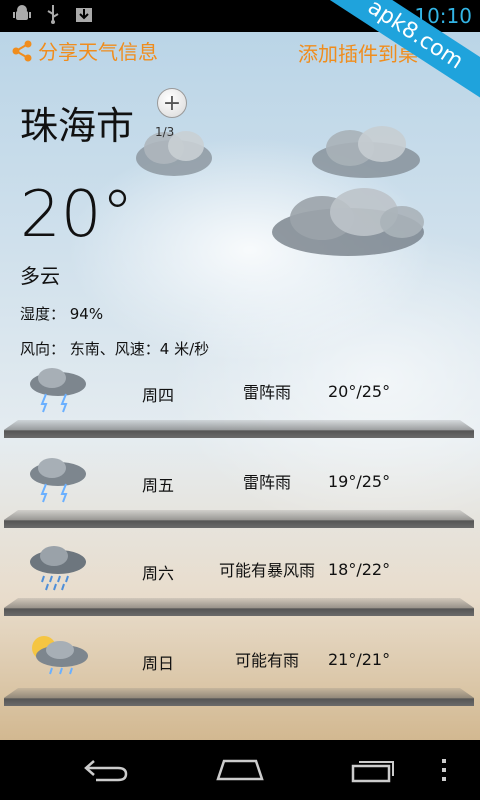  What do you see at coordinates (115, 349) in the screenshot?
I see `wind-text: 风向： 东南、风速：4 米/秒` at bounding box center [115, 349].